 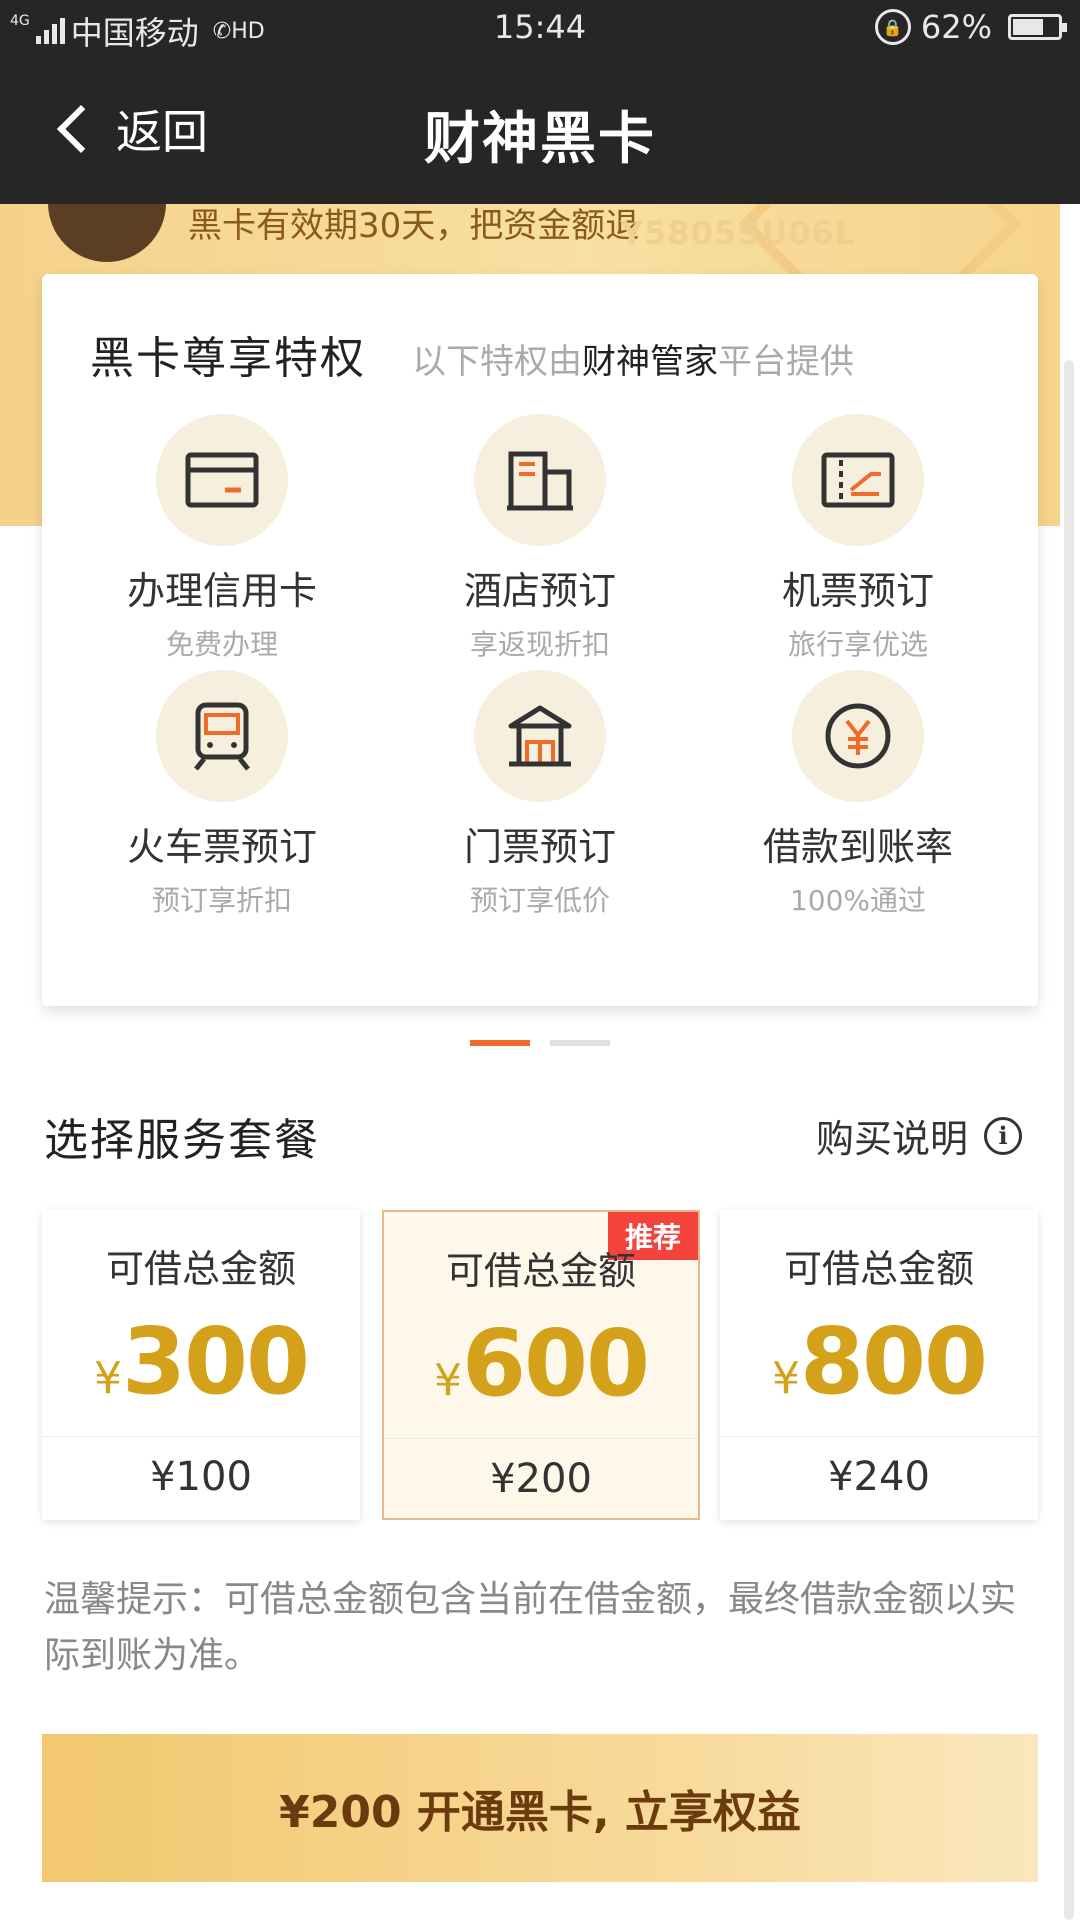 What do you see at coordinates (107, 233) in the screenshot?
I see `avatar` at bounding box center [107, 233].